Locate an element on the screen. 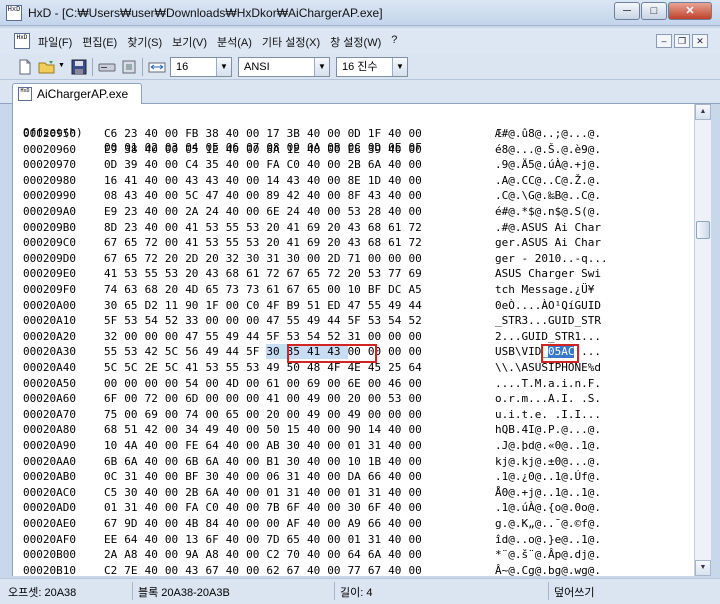 The image size is (720, 604). hex-byte: 23 is located at coordinates (134, 211).